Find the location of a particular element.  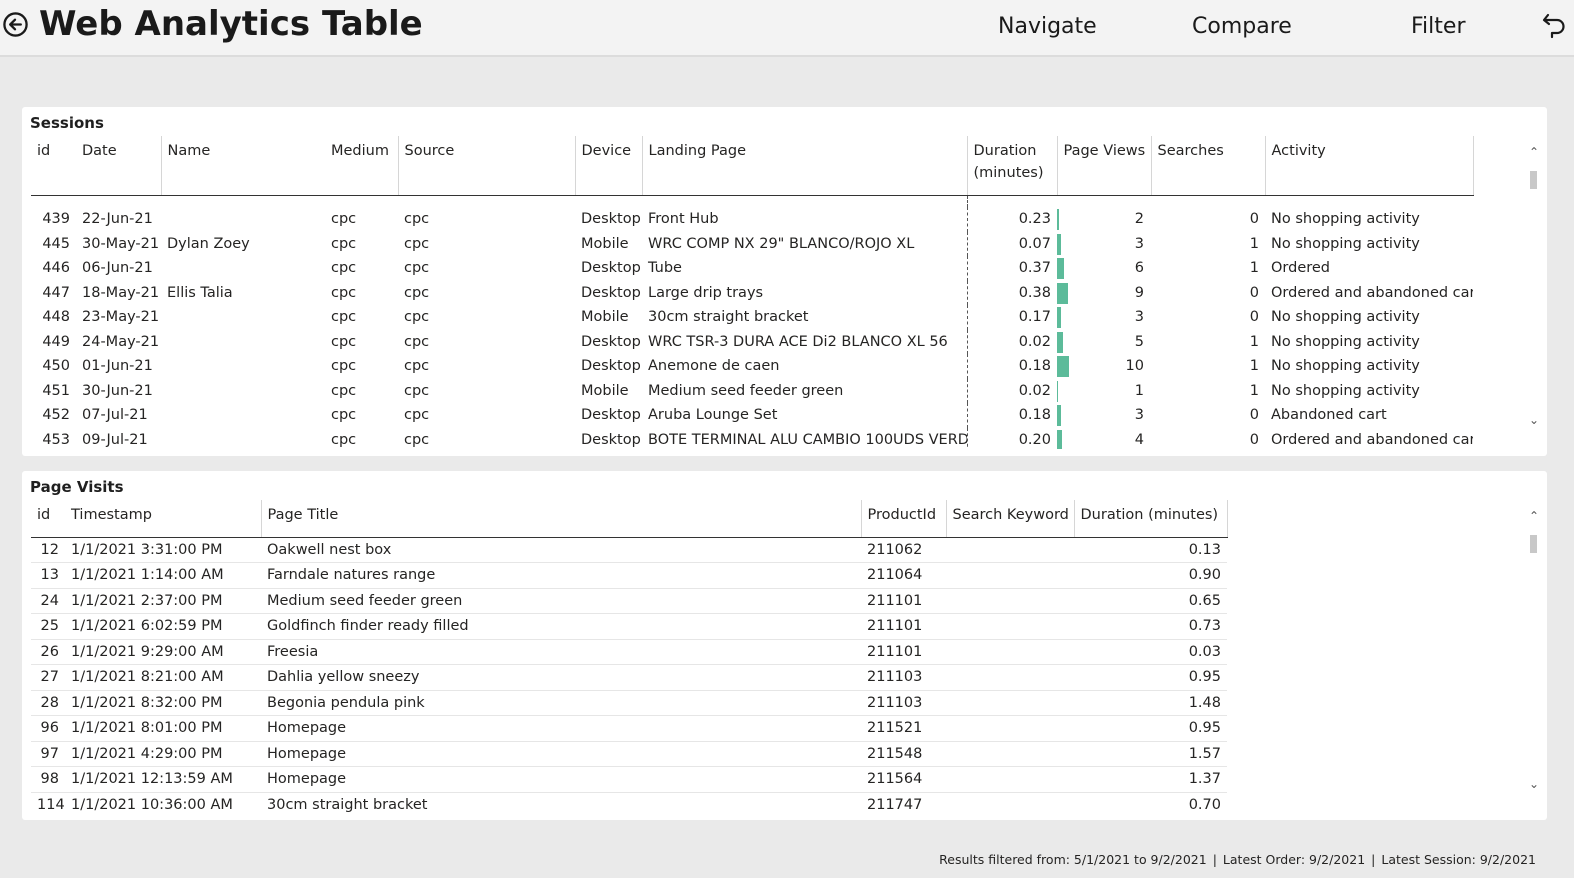

col-header-landing-page: Landing Page is located at coordinates (804, 166).